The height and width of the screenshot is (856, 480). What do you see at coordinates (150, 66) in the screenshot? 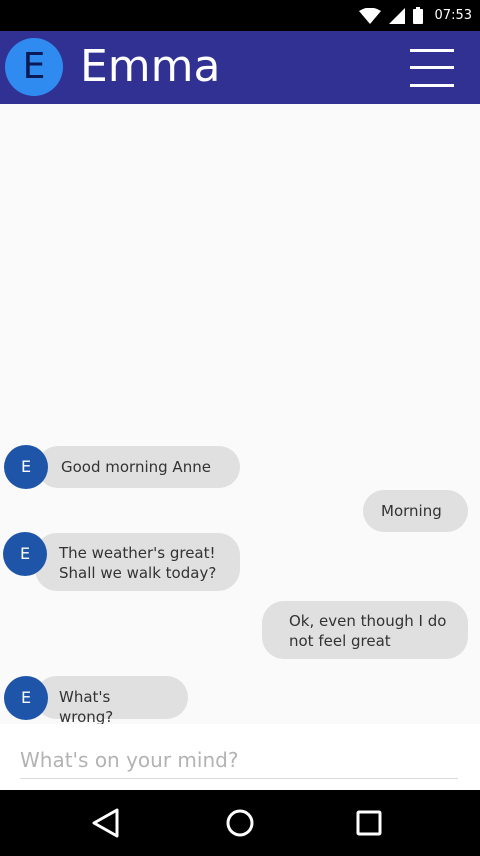
I see `contact-name-title: Emma` at bounding box center [150, 66].